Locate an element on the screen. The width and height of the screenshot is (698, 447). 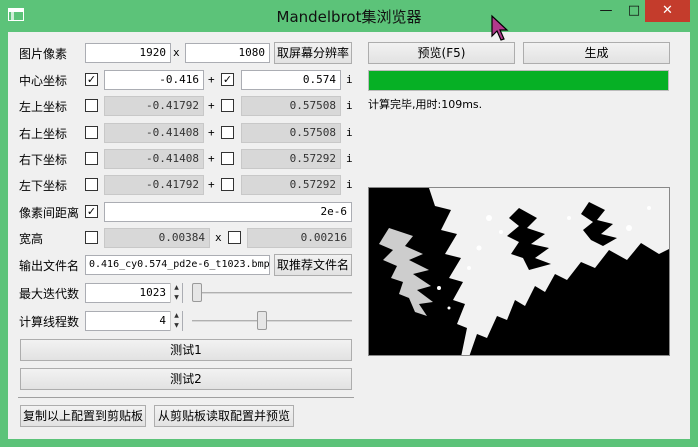
top-right-plus: + is located at coordinates (211, 132).